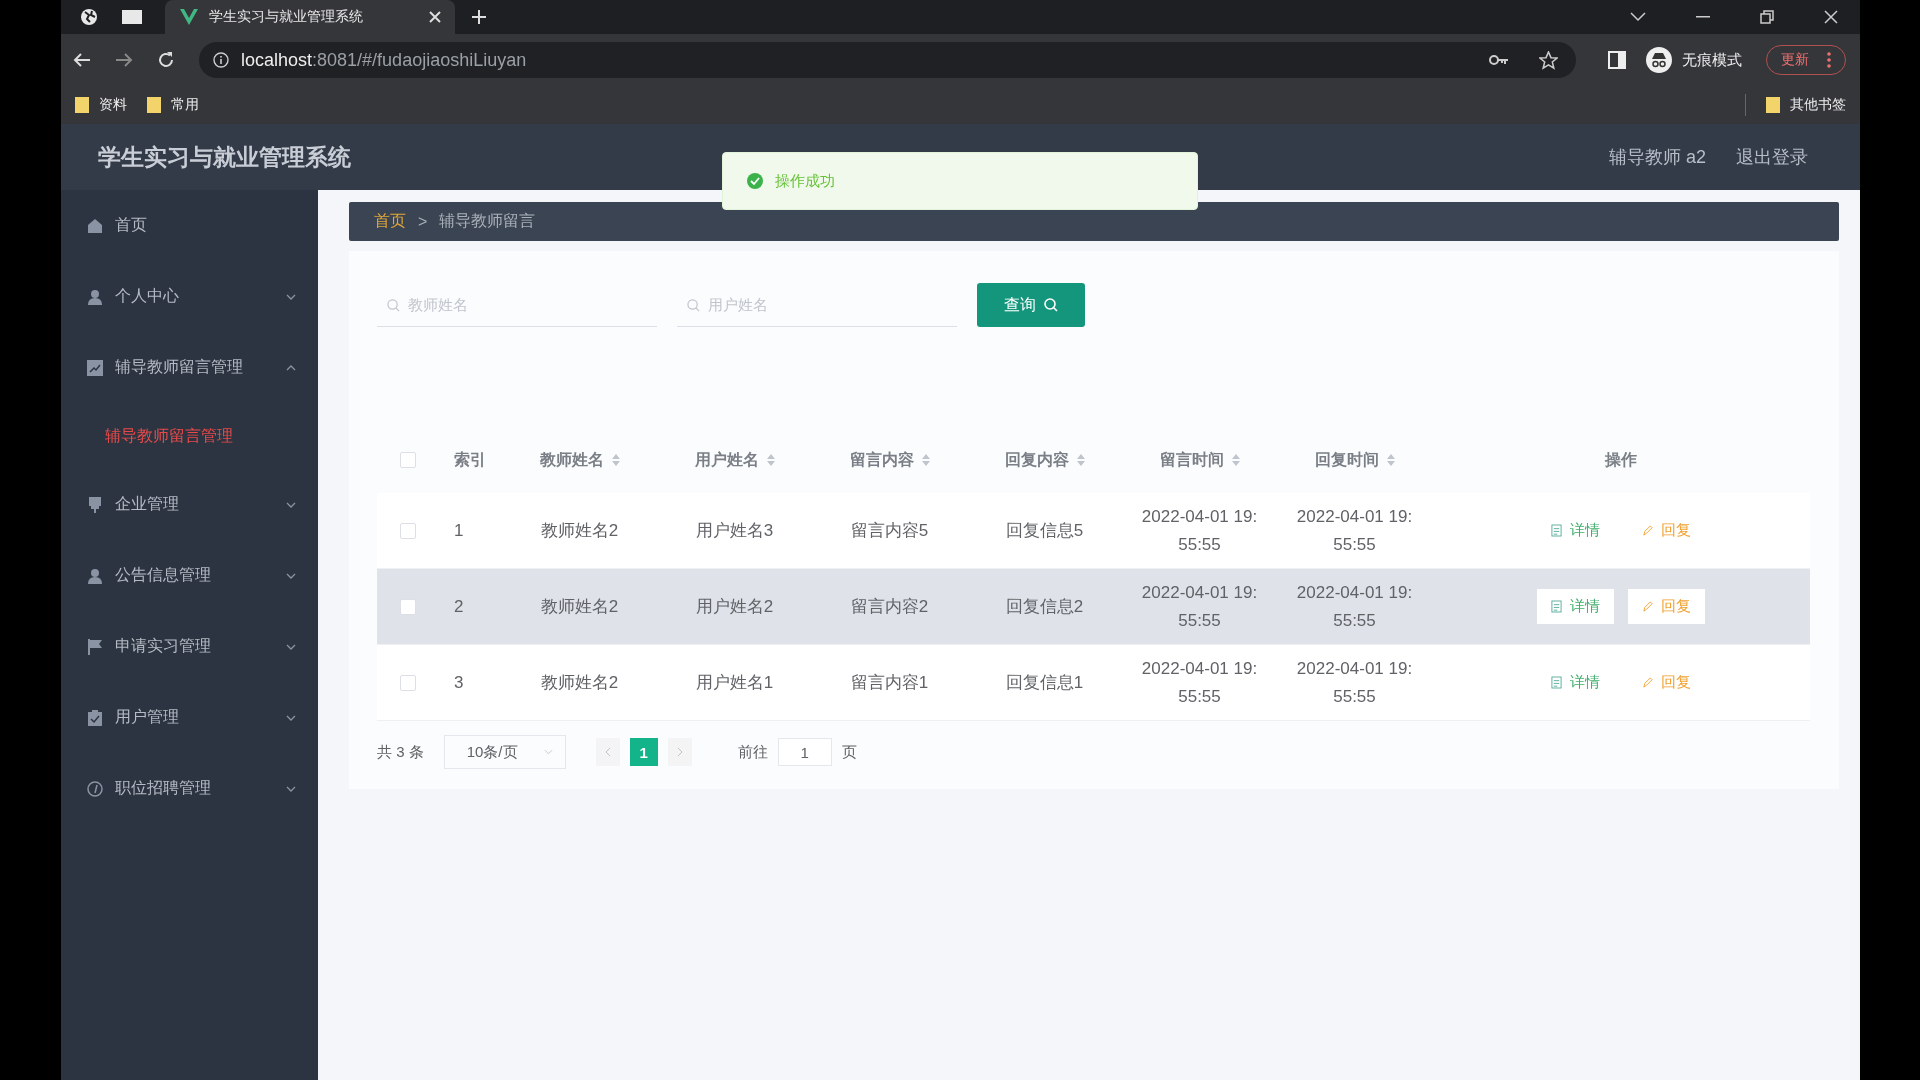 The width and height of the screenshot is (1920, 1080). I want to click on menu-item: 辅导教师留言管理, so click(189, 367).